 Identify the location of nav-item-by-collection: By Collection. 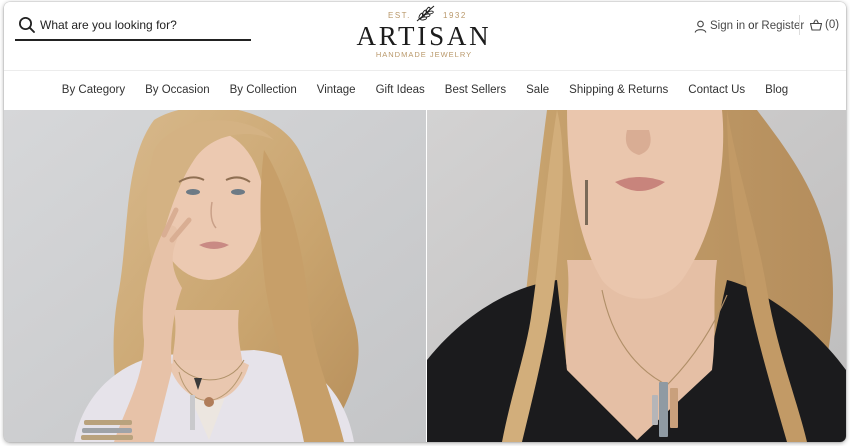
(263, 90).